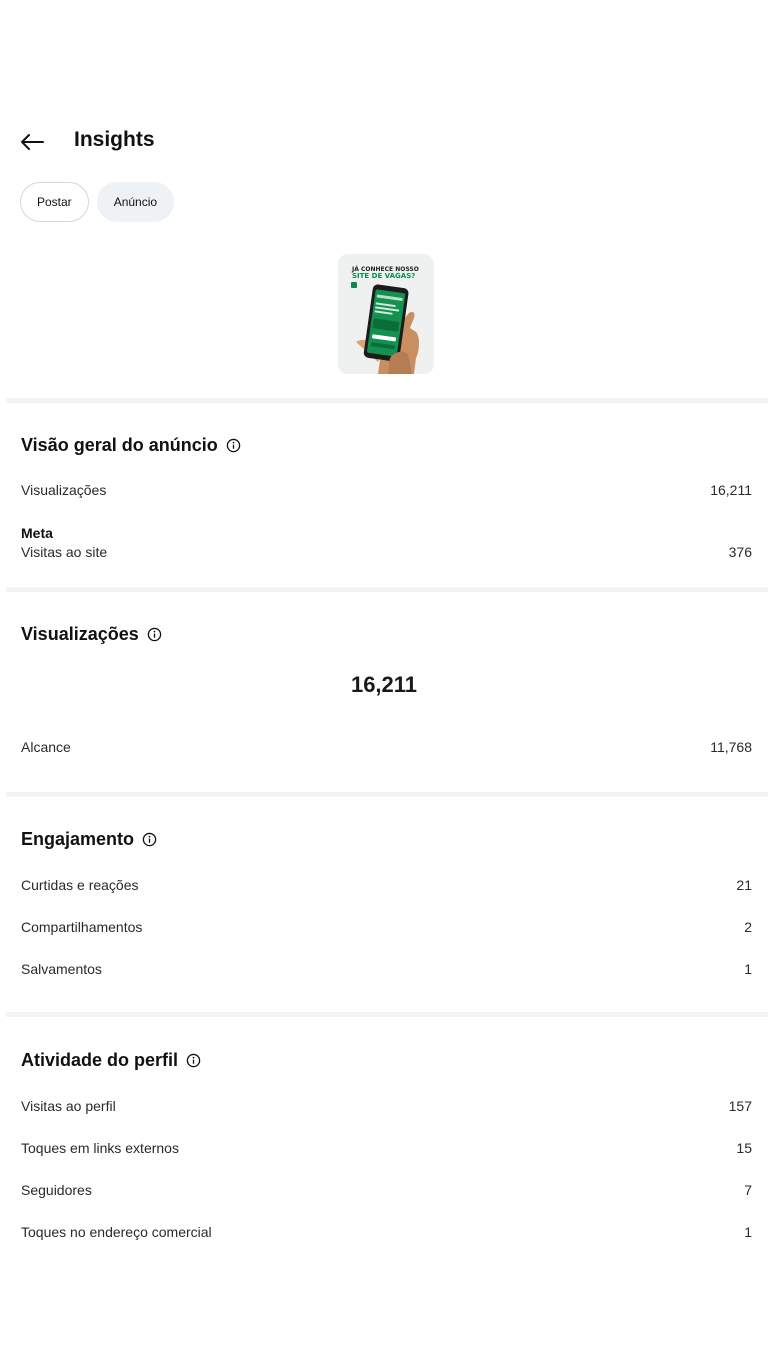 The height and width of the screenshot is (1365, 768). What do you see at coordinates (386, 969) in the screenshot?
I see `engagement-row: Salvamentos 1` at bounding box center [386, 969].